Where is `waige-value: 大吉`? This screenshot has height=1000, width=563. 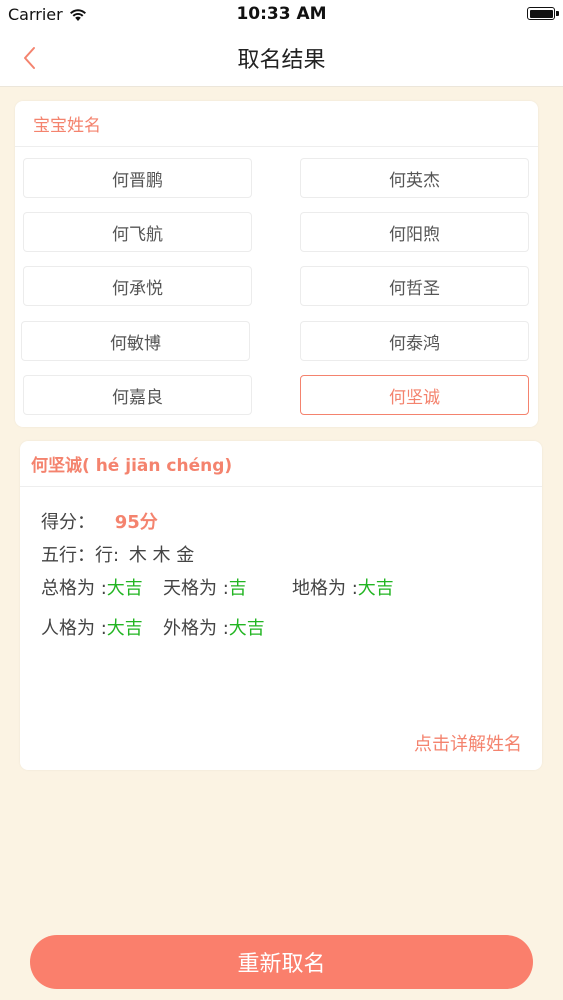
waige-value: 大吉 is located at coordinates (246, 628).